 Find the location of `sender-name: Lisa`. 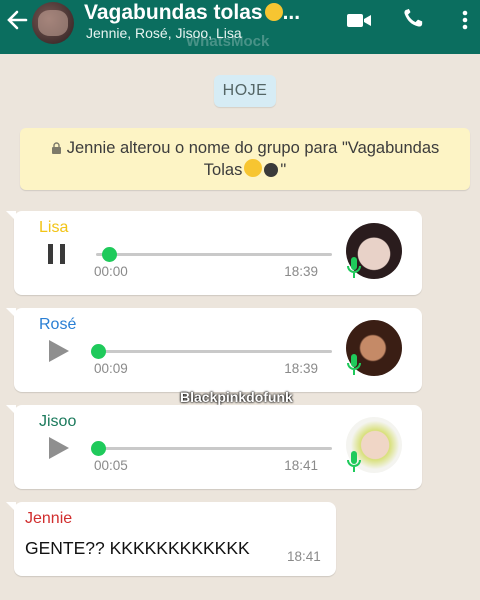

sender-name: Lisa is located at coordinates (54, 227).